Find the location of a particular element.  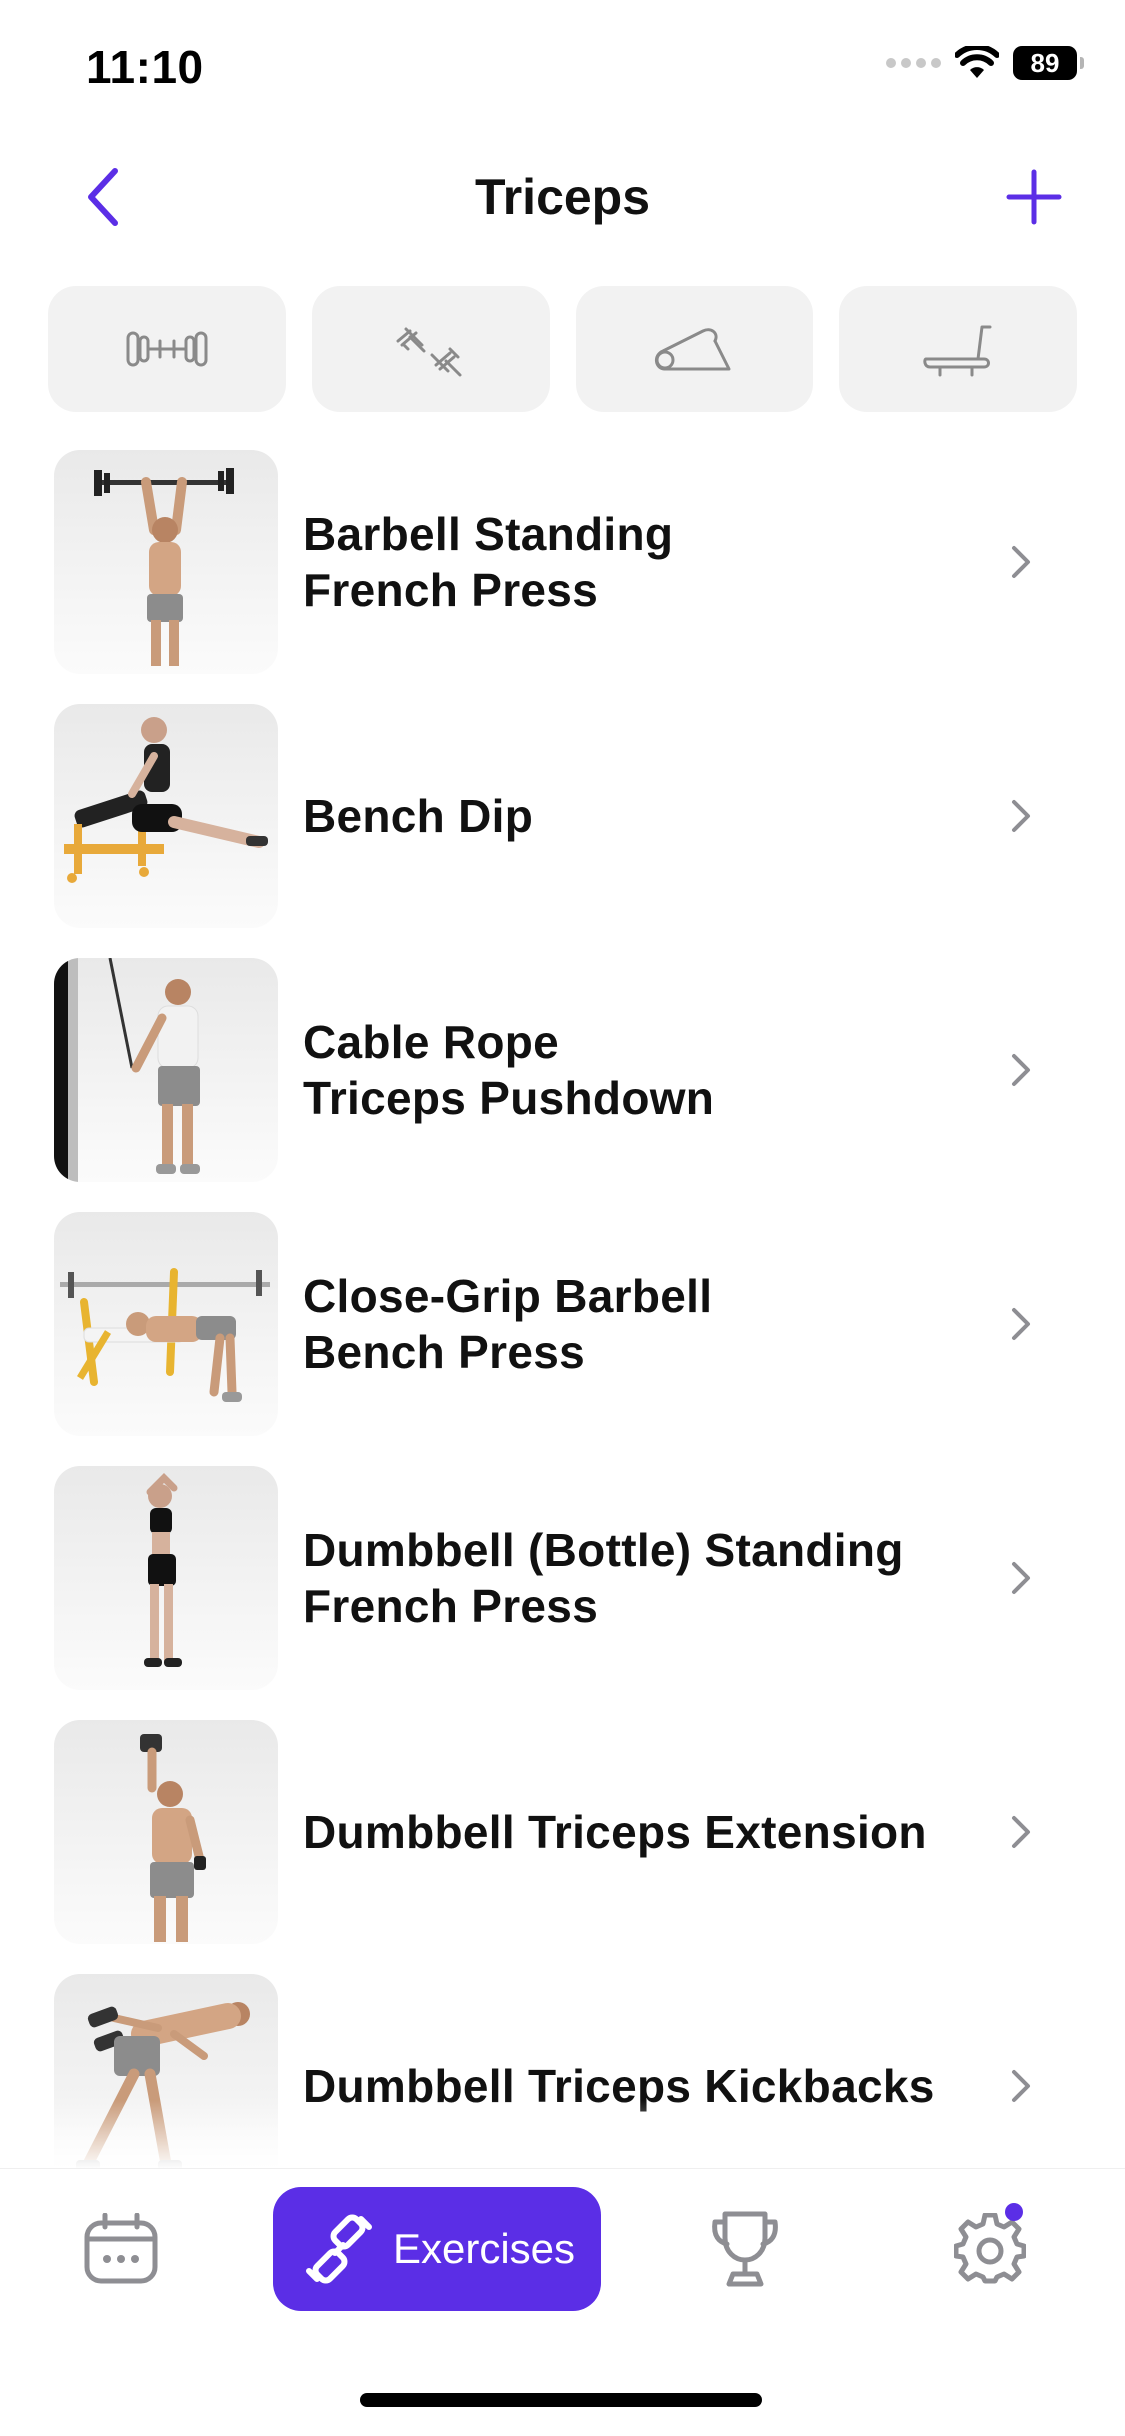

home-indicator is located at coordinates (561, 2400).